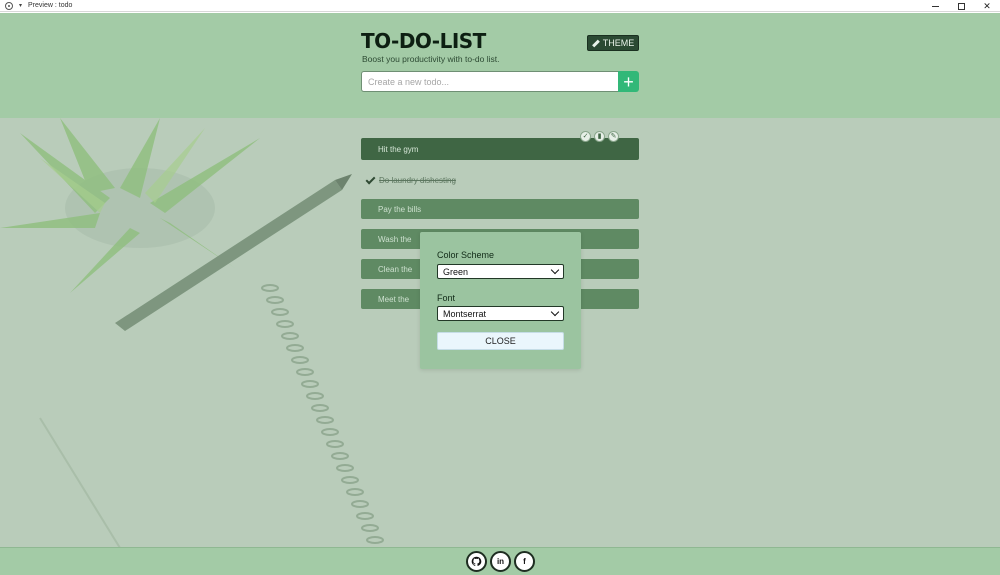 The height and width of the screenshot is (575, 1000). I want to click on maximize-icon, so click(961, 6).